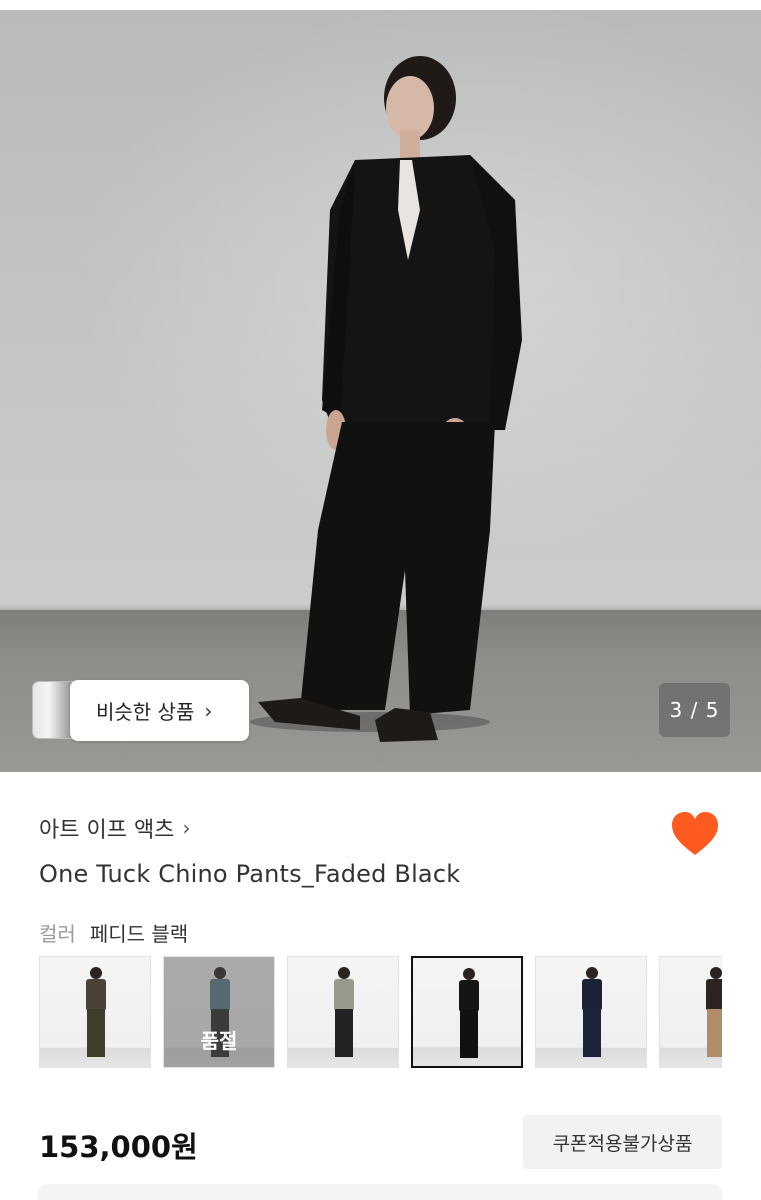 Image resolution: width=761 pixels, height=1200 pixels. What do you see at coordinates (145, 712) in the screenshot?
I see `similar-products-label: 비슷한 상품` at bounding box center [145, 712].